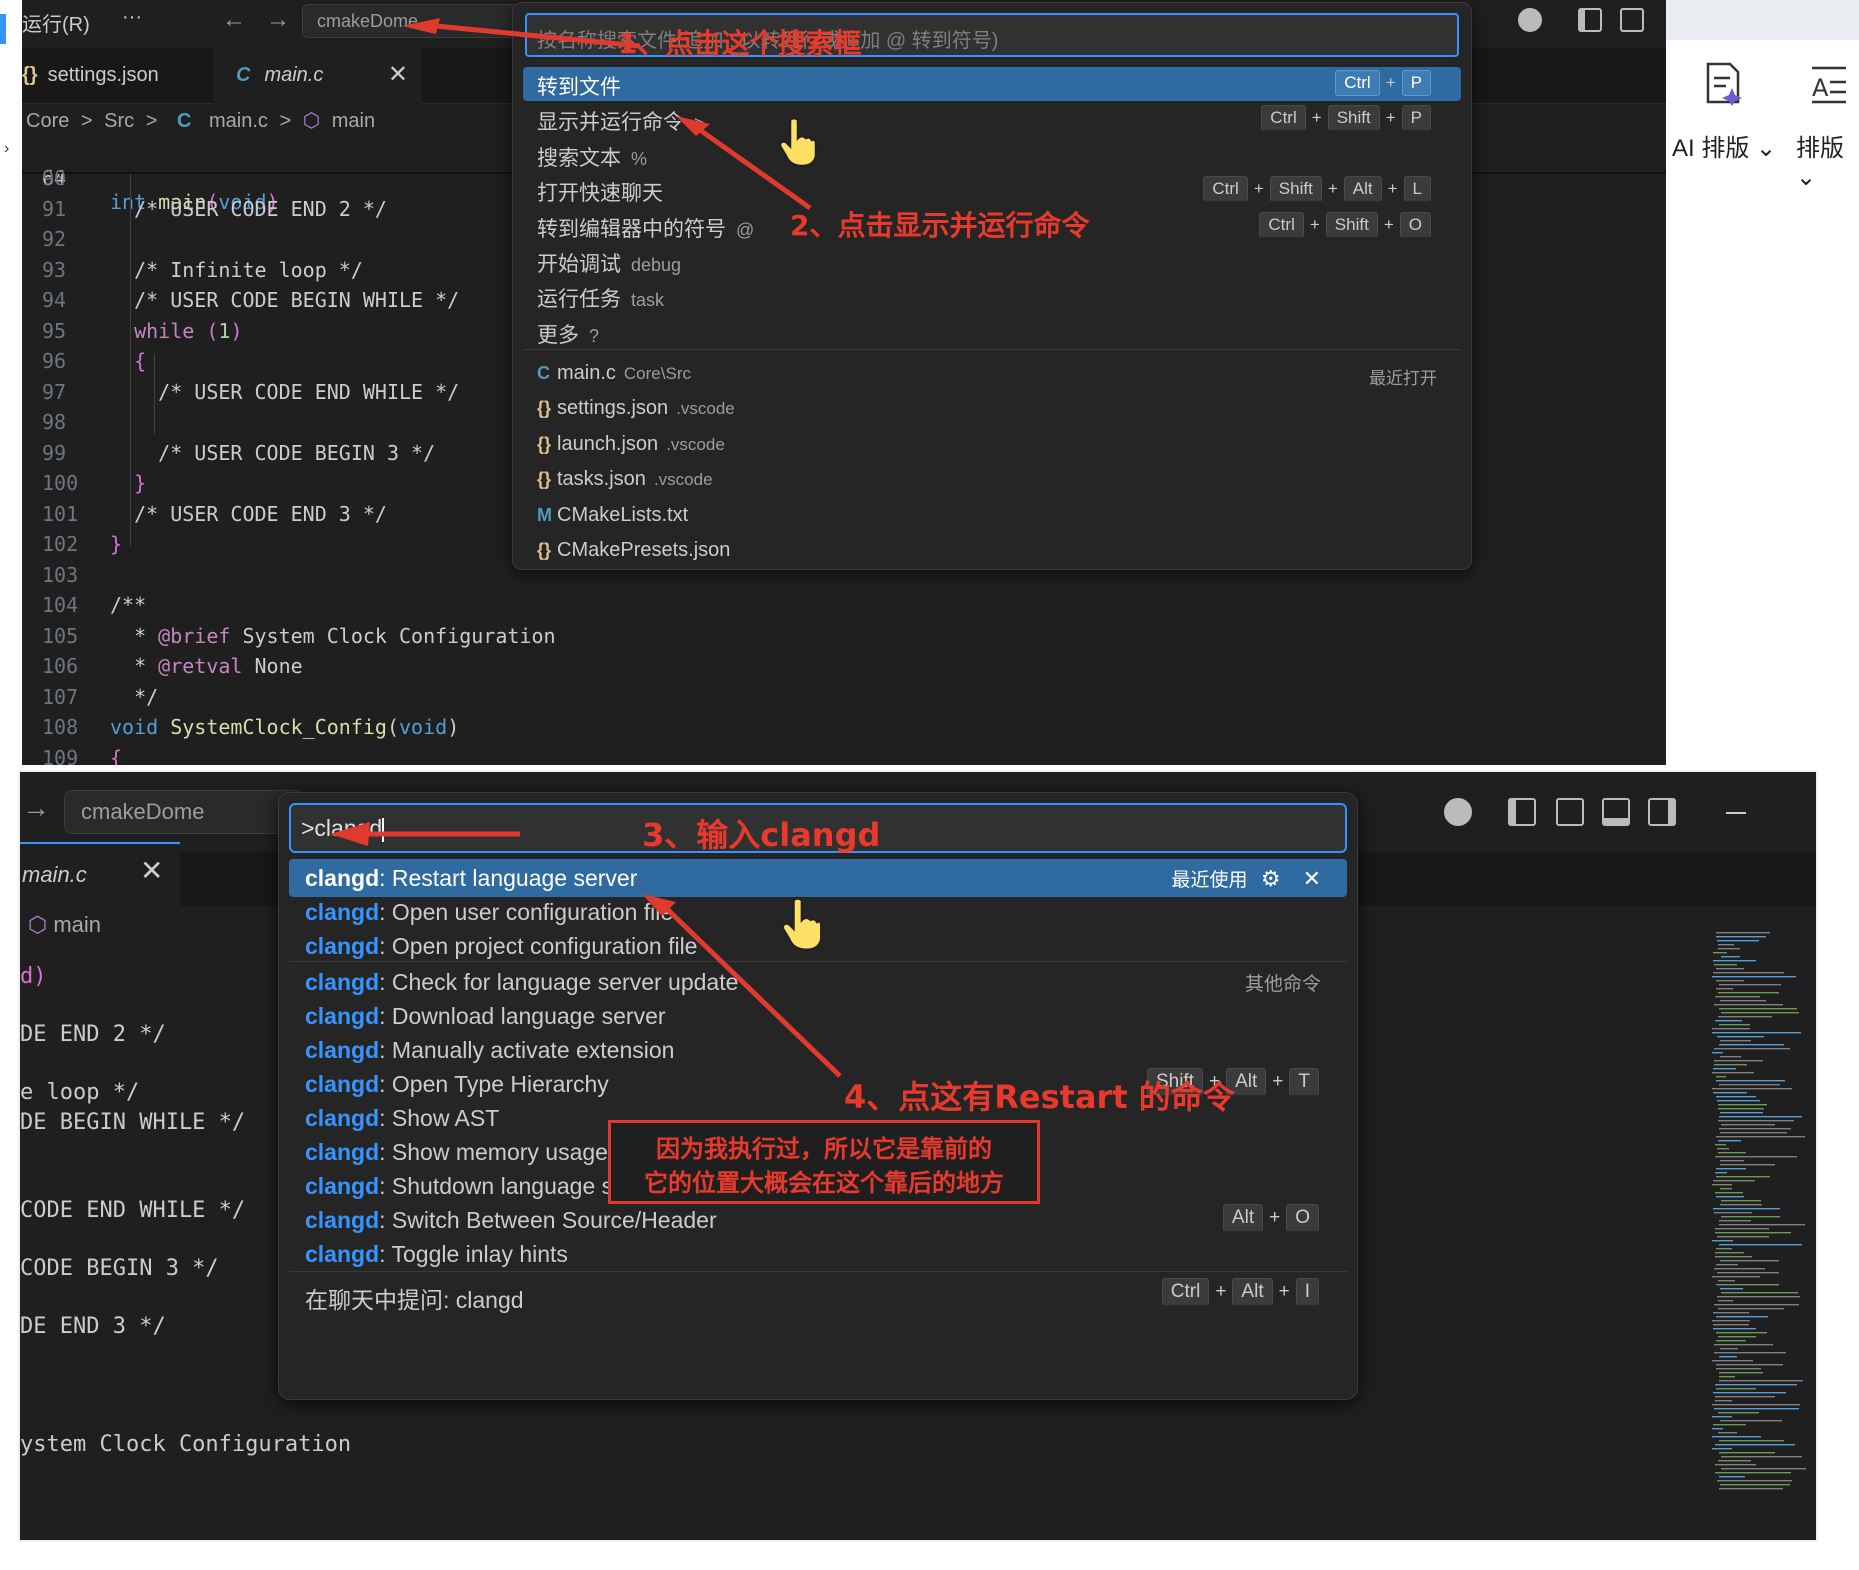 This screenshot has height=1570, width=1859. I want to click on annotation-step2: 2、点击显示并运行命令, so click(940, 225).